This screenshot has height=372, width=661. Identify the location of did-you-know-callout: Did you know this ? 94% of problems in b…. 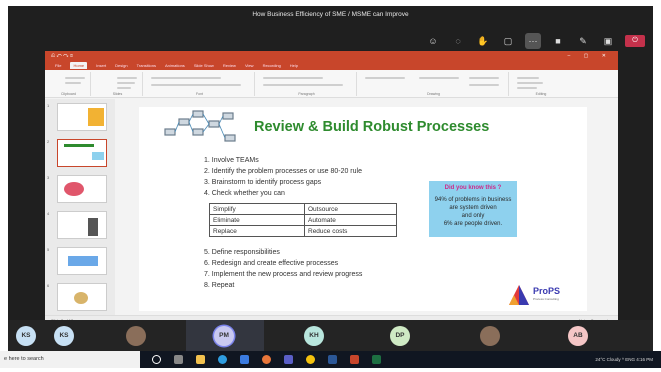
(473, 209).